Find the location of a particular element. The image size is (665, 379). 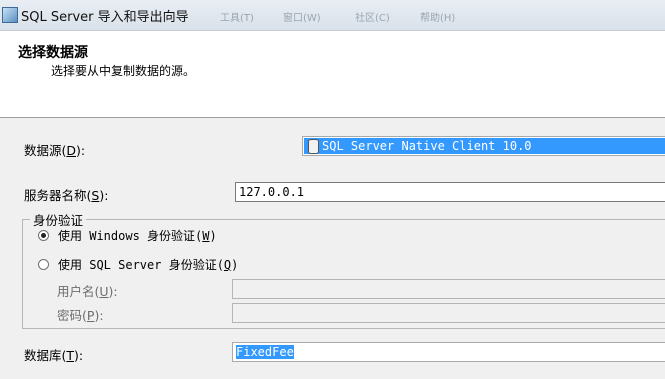

username-label: 用户名(U): is located at coordinates (87, 291).